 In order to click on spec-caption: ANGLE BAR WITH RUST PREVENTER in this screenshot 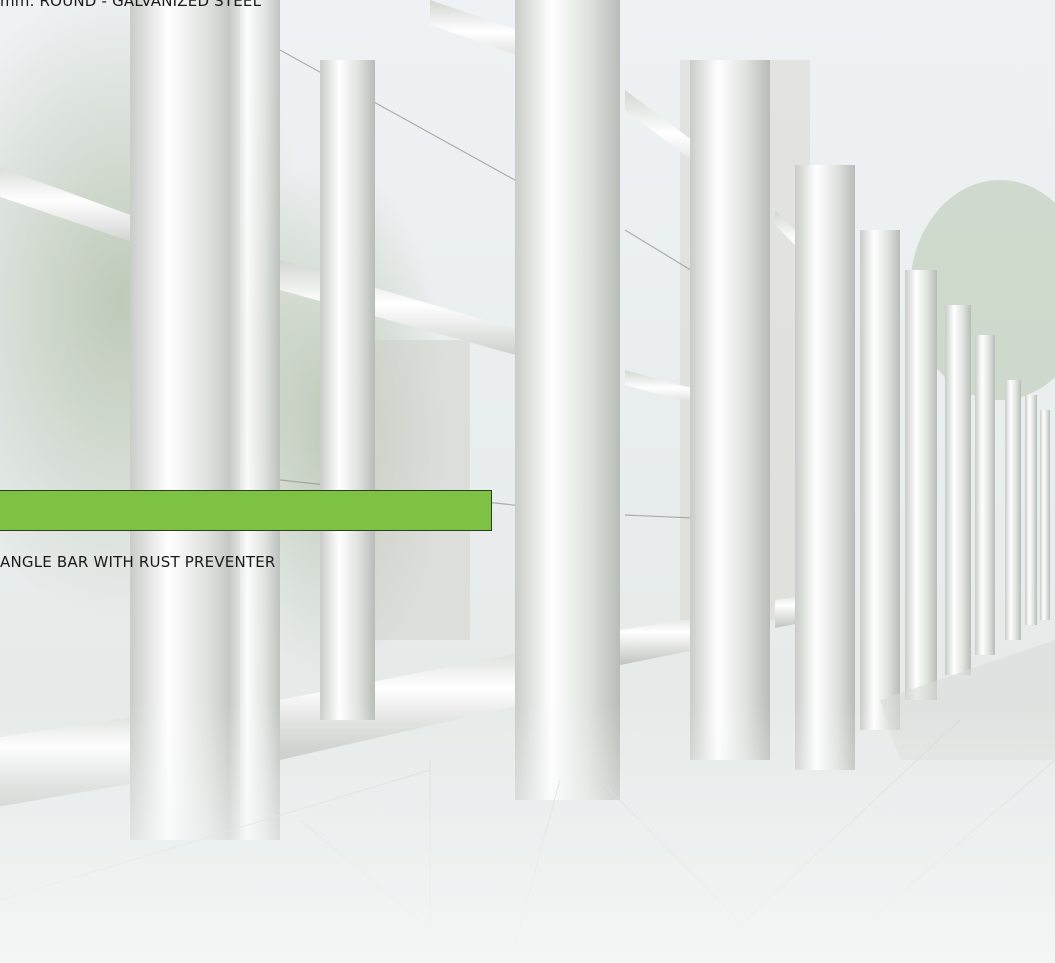, I will do `click(138, 562)`.